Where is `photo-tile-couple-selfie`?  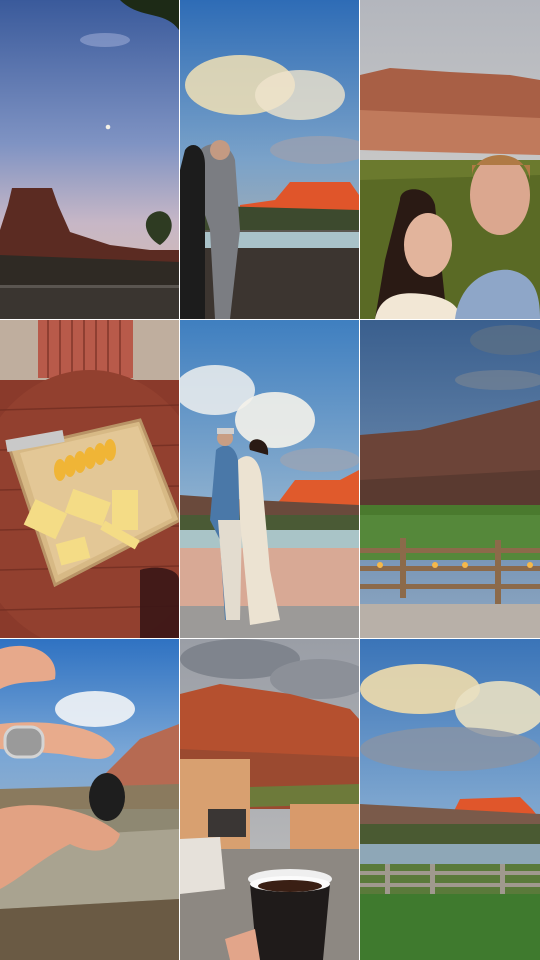
photo-tile-couple-selfie is located at coordinates (450, 159).